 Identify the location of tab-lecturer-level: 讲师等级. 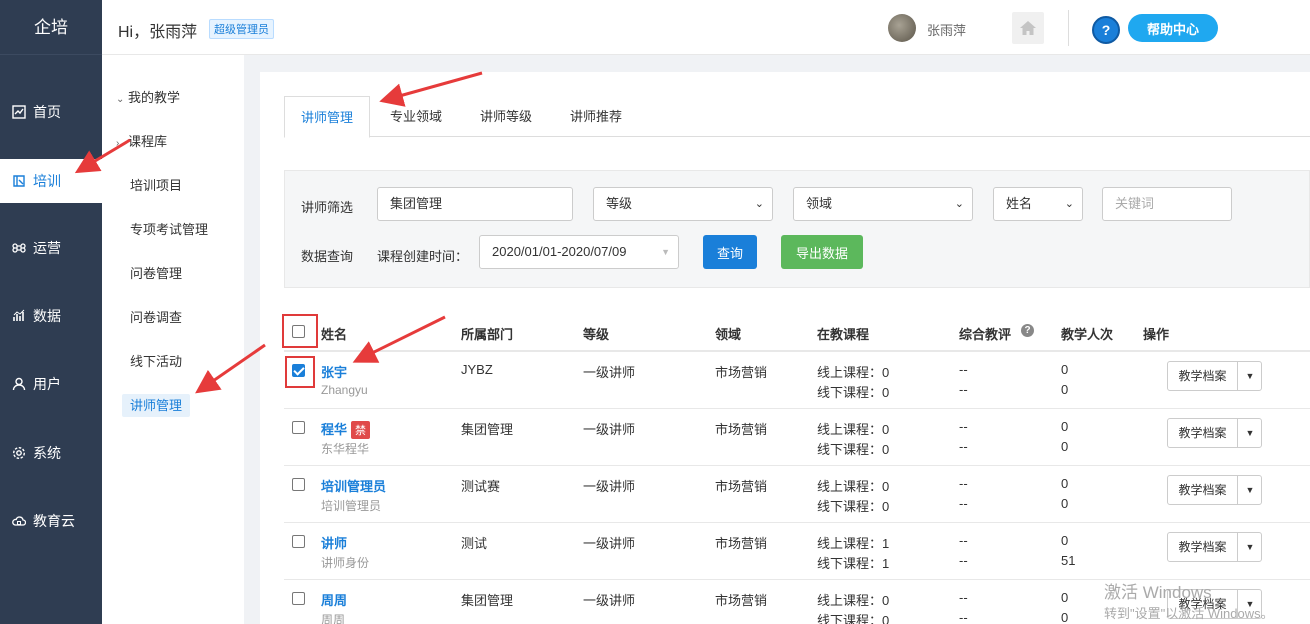
(506, 116).